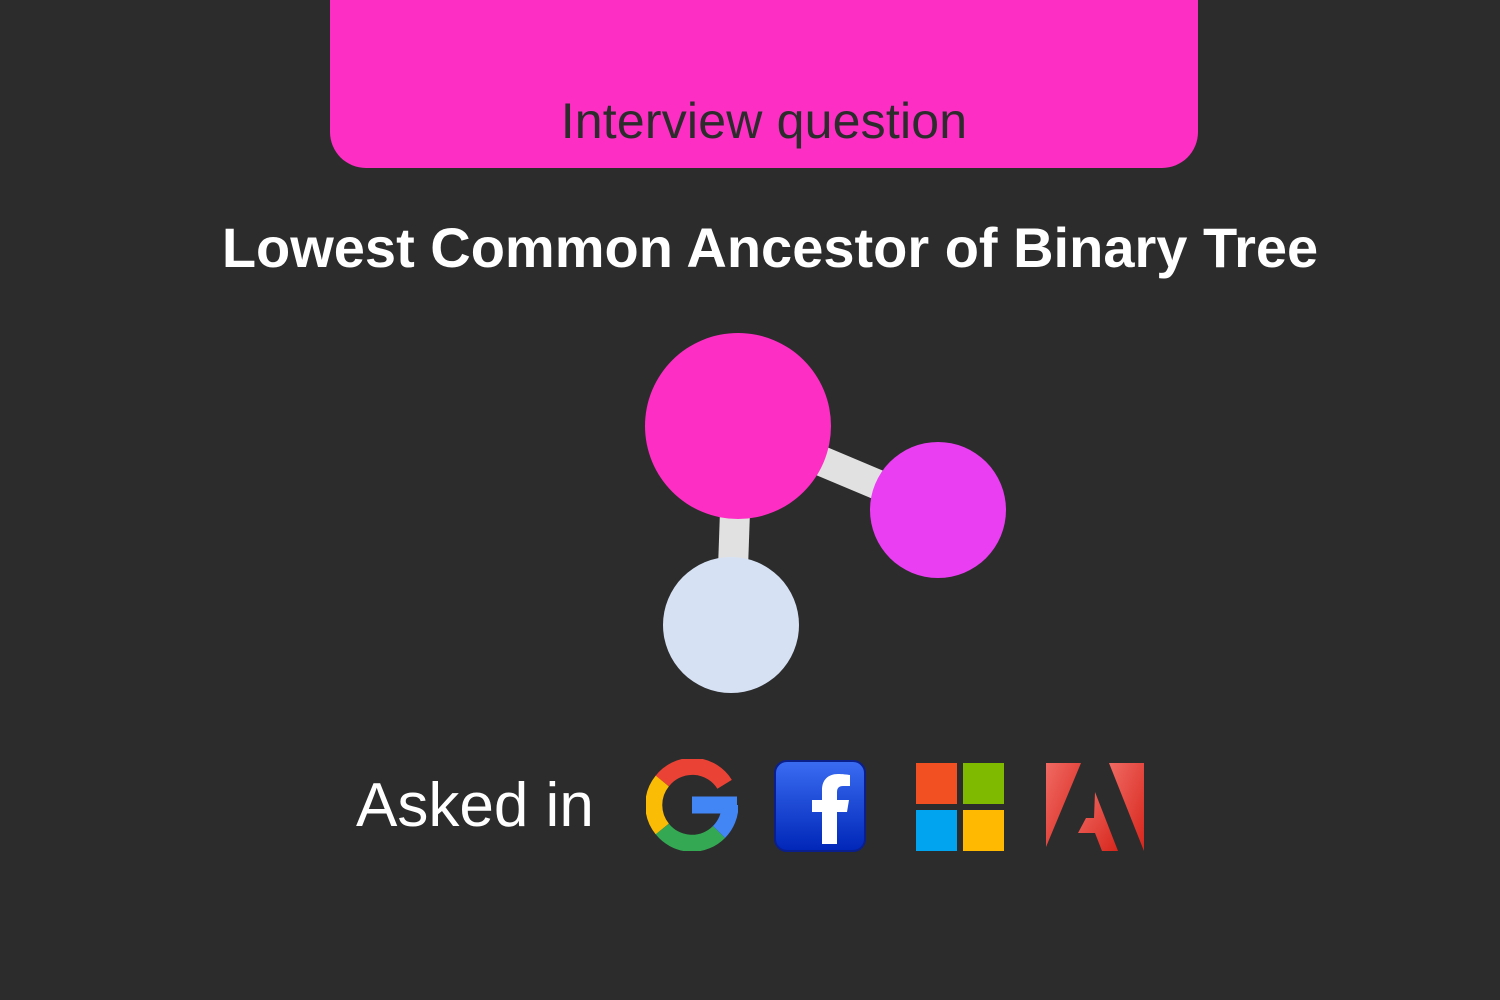 Image resolution: width=1500 pixels, height=1000 pixels. What do you see at coordinates (692, 805) in the screenshot?
I see `google-logo-icon` at bounding box center [692, 805].